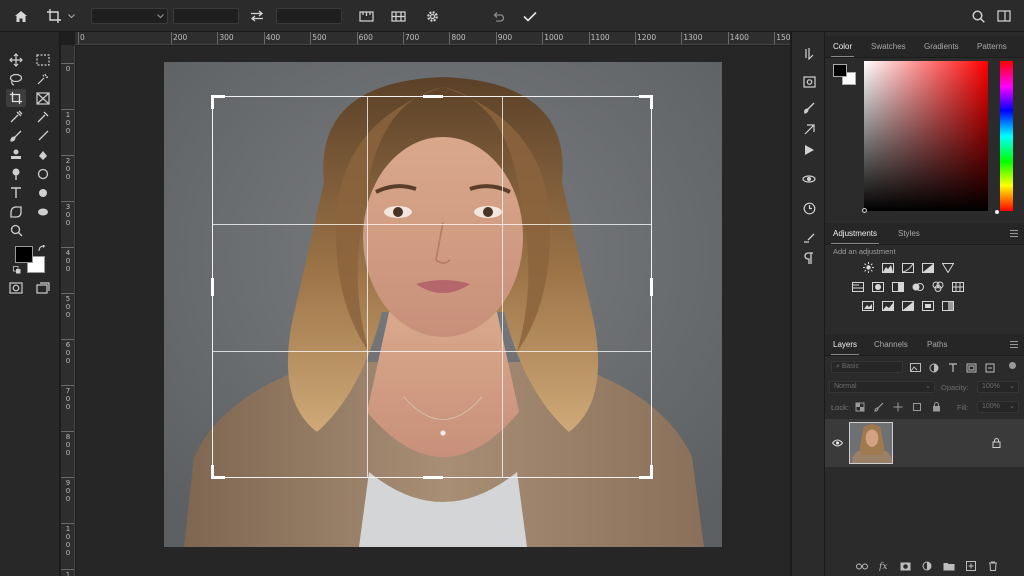  I want to click on brush-tool-icon, so click(16, 136).